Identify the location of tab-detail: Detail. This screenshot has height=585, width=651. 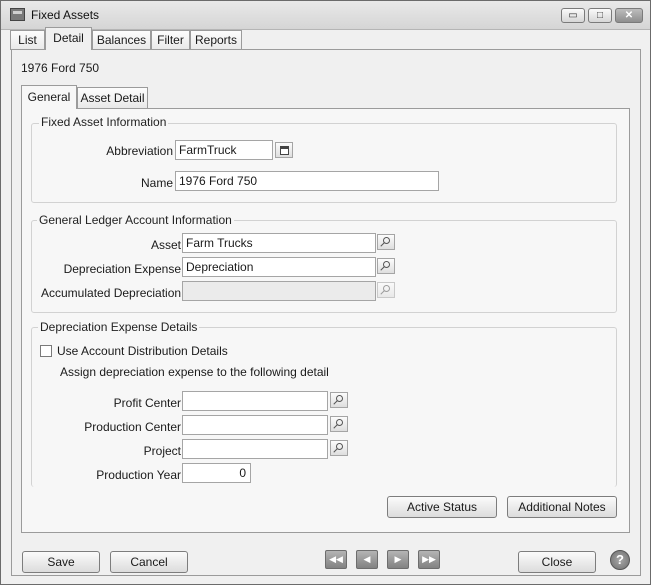
(68, 38).